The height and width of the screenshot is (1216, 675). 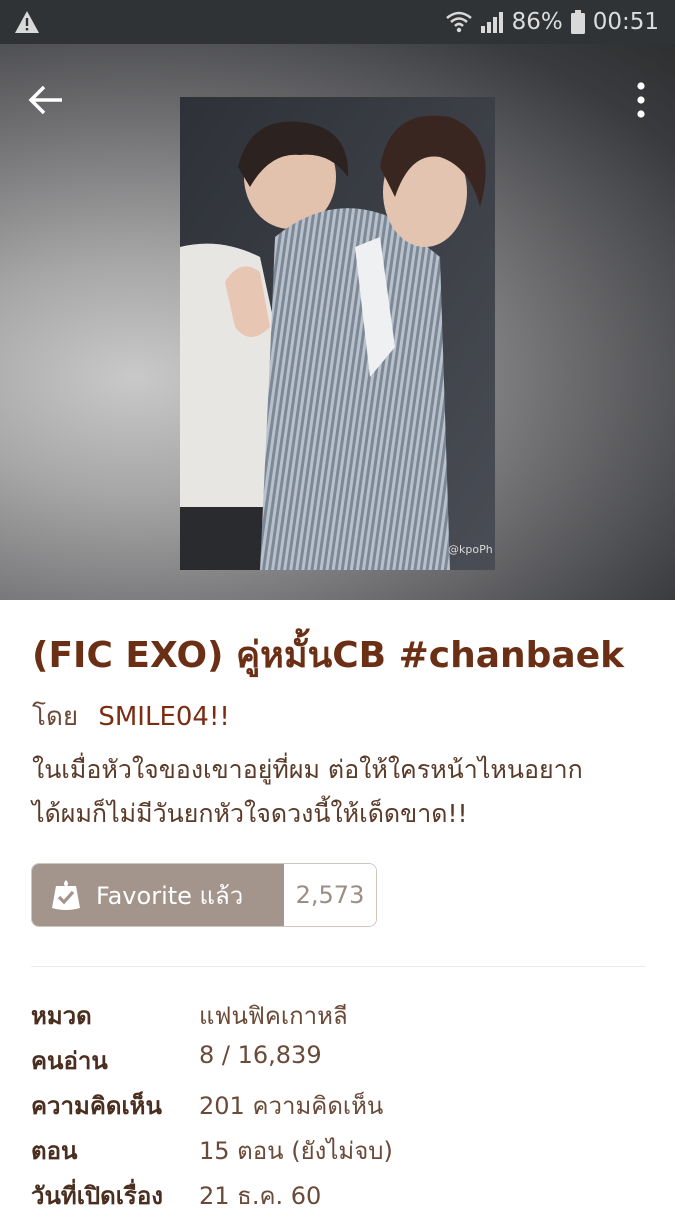 What do you see at coordinates (328, 655) in the screenshot?
I see `story-title: (FIC EXO) คู่หมั้นCB #chanbaek` at bounding box center [328, 655].